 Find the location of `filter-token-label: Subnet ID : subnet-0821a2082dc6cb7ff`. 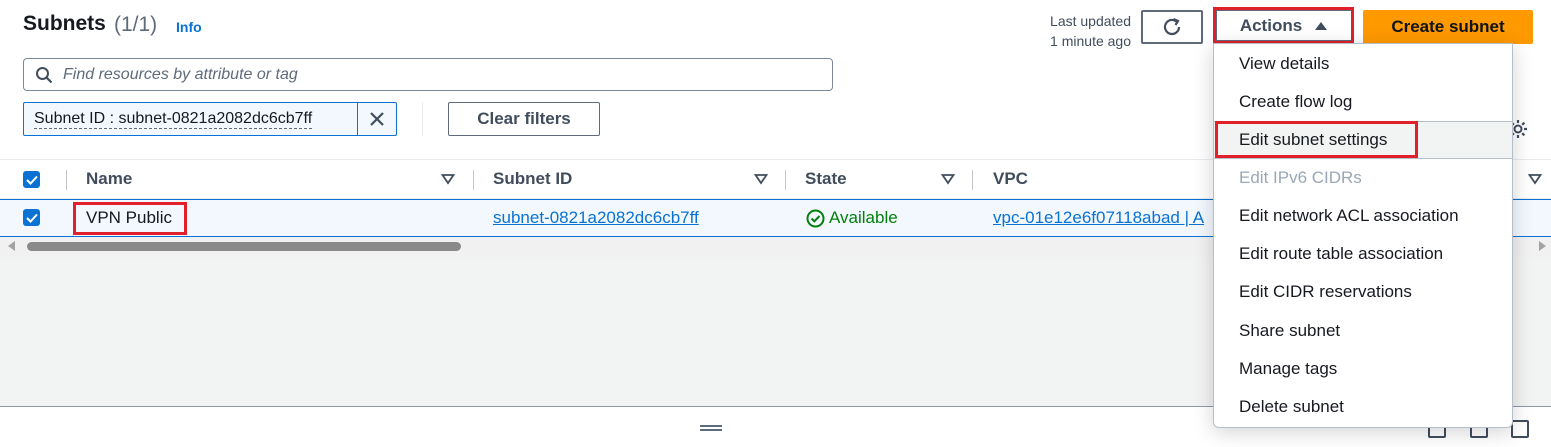

filter-token-label: Subnet ID : subnet-0821a2082dc6cb7ff is located at coordinates (191, 119).